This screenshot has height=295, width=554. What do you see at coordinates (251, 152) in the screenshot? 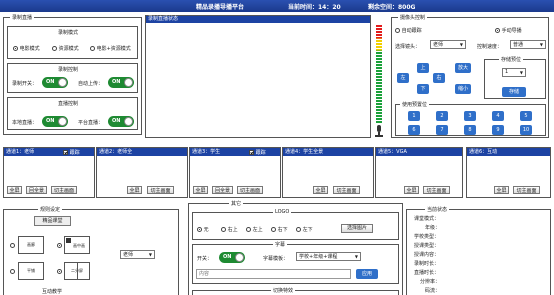
I see `checkbox-icon` at bounding box center [251, 152].